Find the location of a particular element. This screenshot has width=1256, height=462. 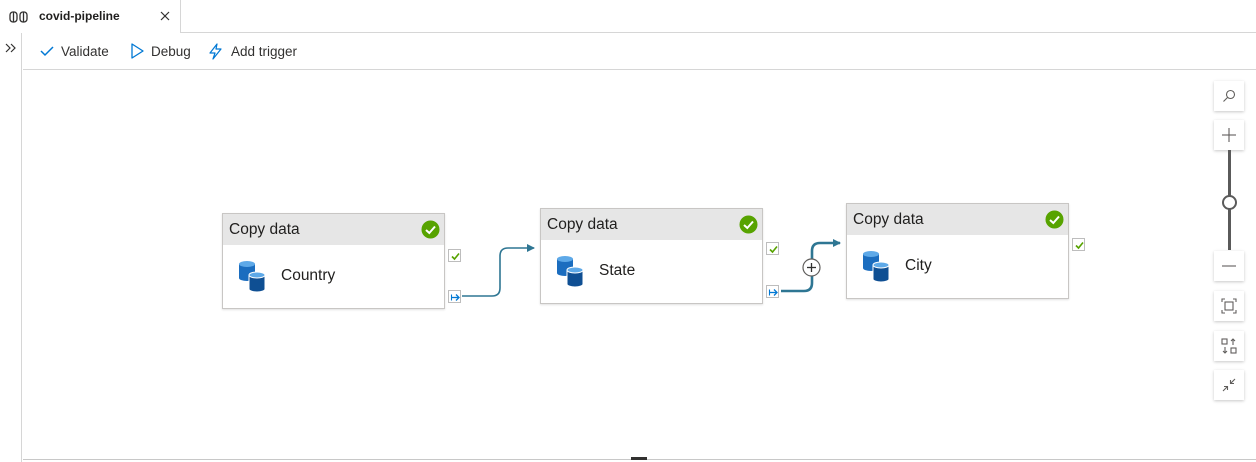

tab-covid-pipeline: covid-pipeline is located at coordinates (90, 16).